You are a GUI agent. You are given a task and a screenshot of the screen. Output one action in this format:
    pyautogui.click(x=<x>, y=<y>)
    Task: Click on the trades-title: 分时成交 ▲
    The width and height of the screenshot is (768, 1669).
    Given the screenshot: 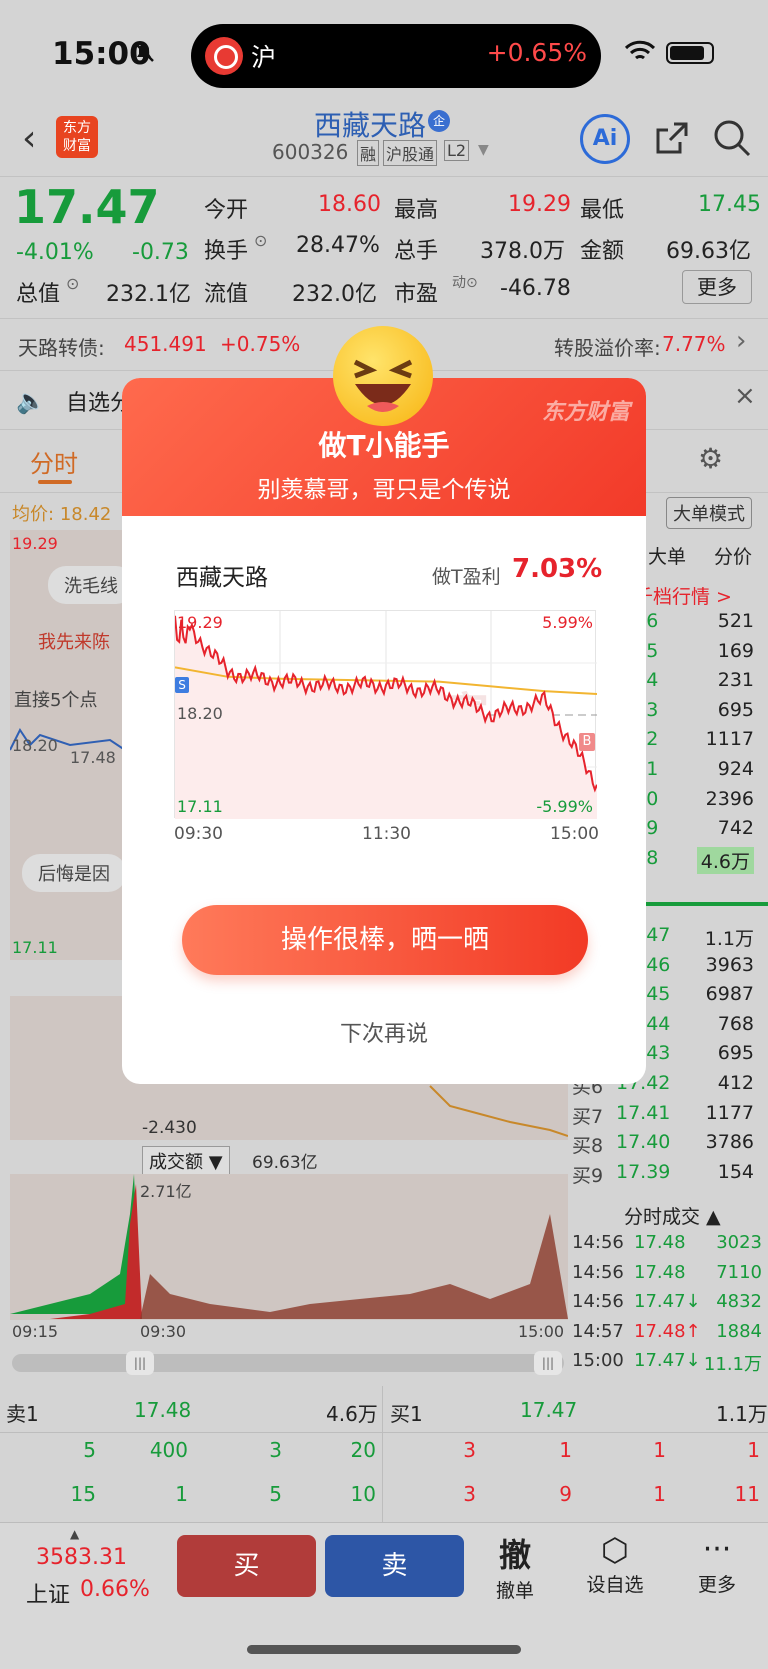 What is the action you would take?
    pyautogui.click(x=672, y=1215)
    